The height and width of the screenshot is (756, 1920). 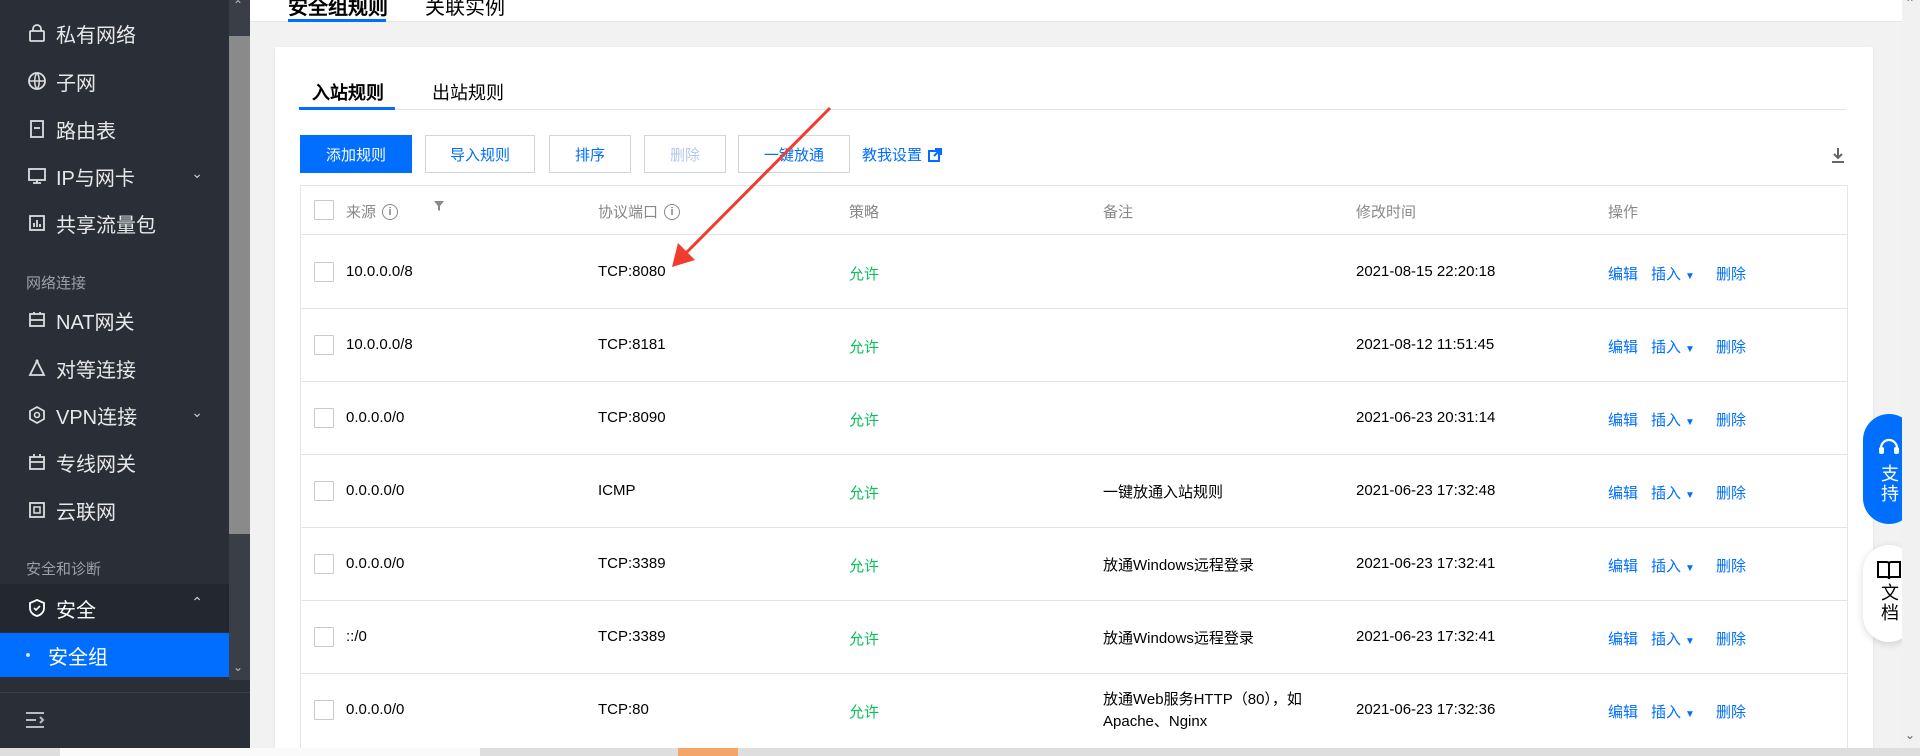 What do you see at coordinates (114, 223) in the screenshot?
I see `sidebar-item-shared-traffic: 共享流量包` at bounding box center [114, 223].